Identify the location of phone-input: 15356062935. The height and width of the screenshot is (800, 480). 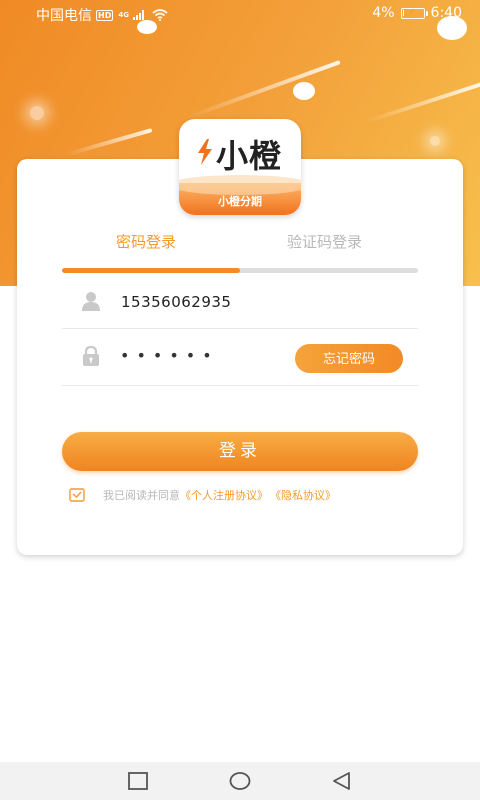
(176, 302).